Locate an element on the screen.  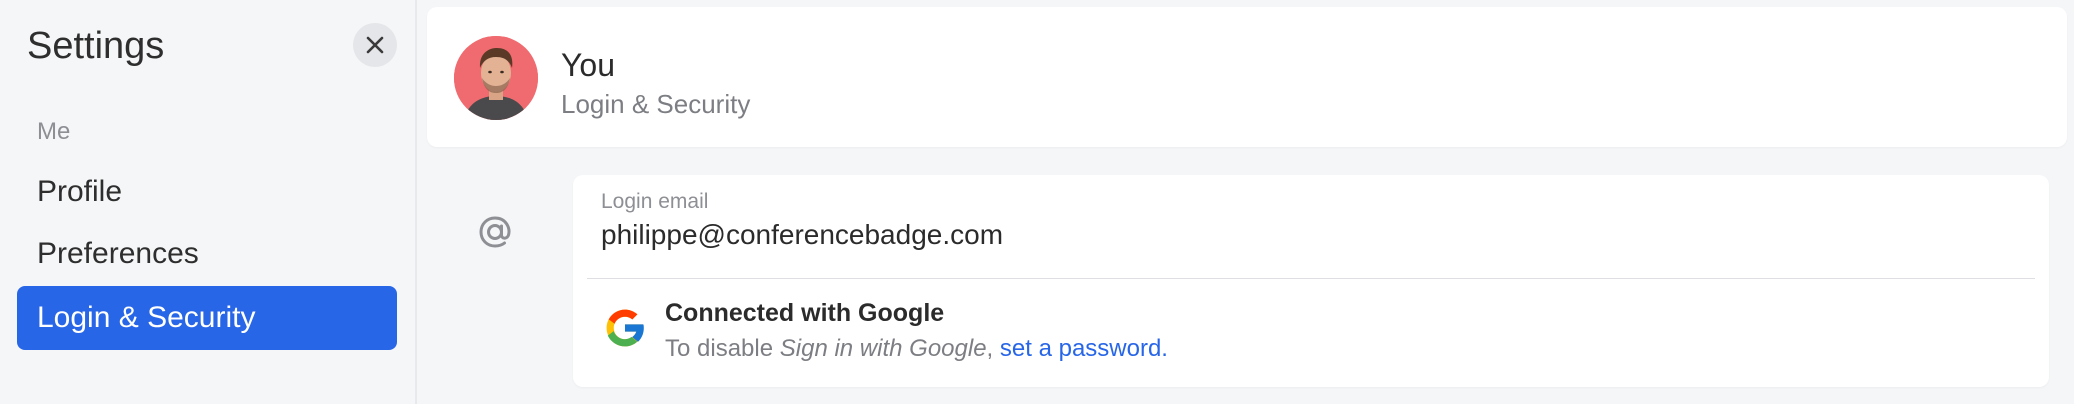
sidebar-item-preferences: Preferences is located at coordinates (207, 254).